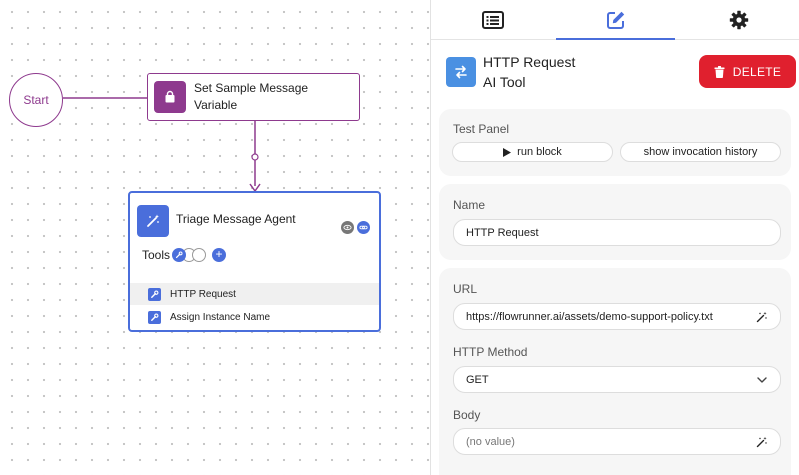 The height and width of the screenshot is (475, 799). I want to click on tool-chip, so click(199, 255).